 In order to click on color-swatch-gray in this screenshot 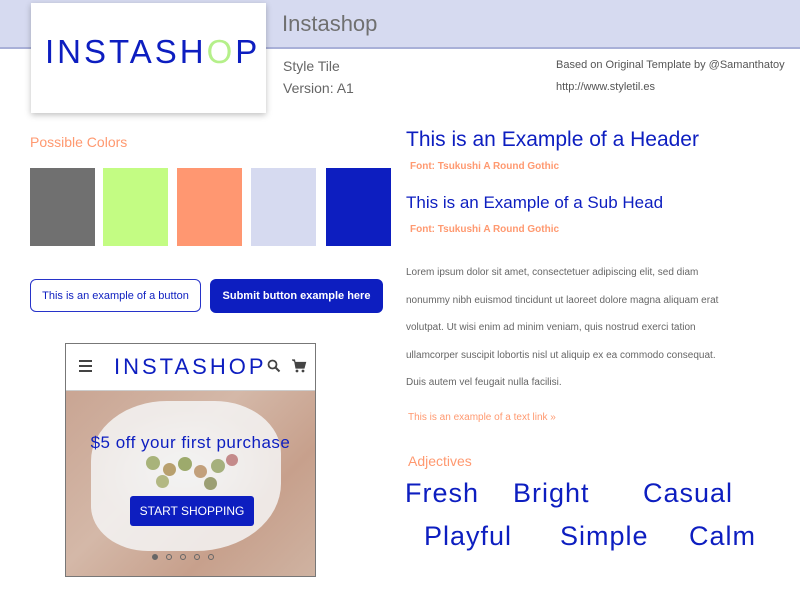, I will do `click(62, 207)`.